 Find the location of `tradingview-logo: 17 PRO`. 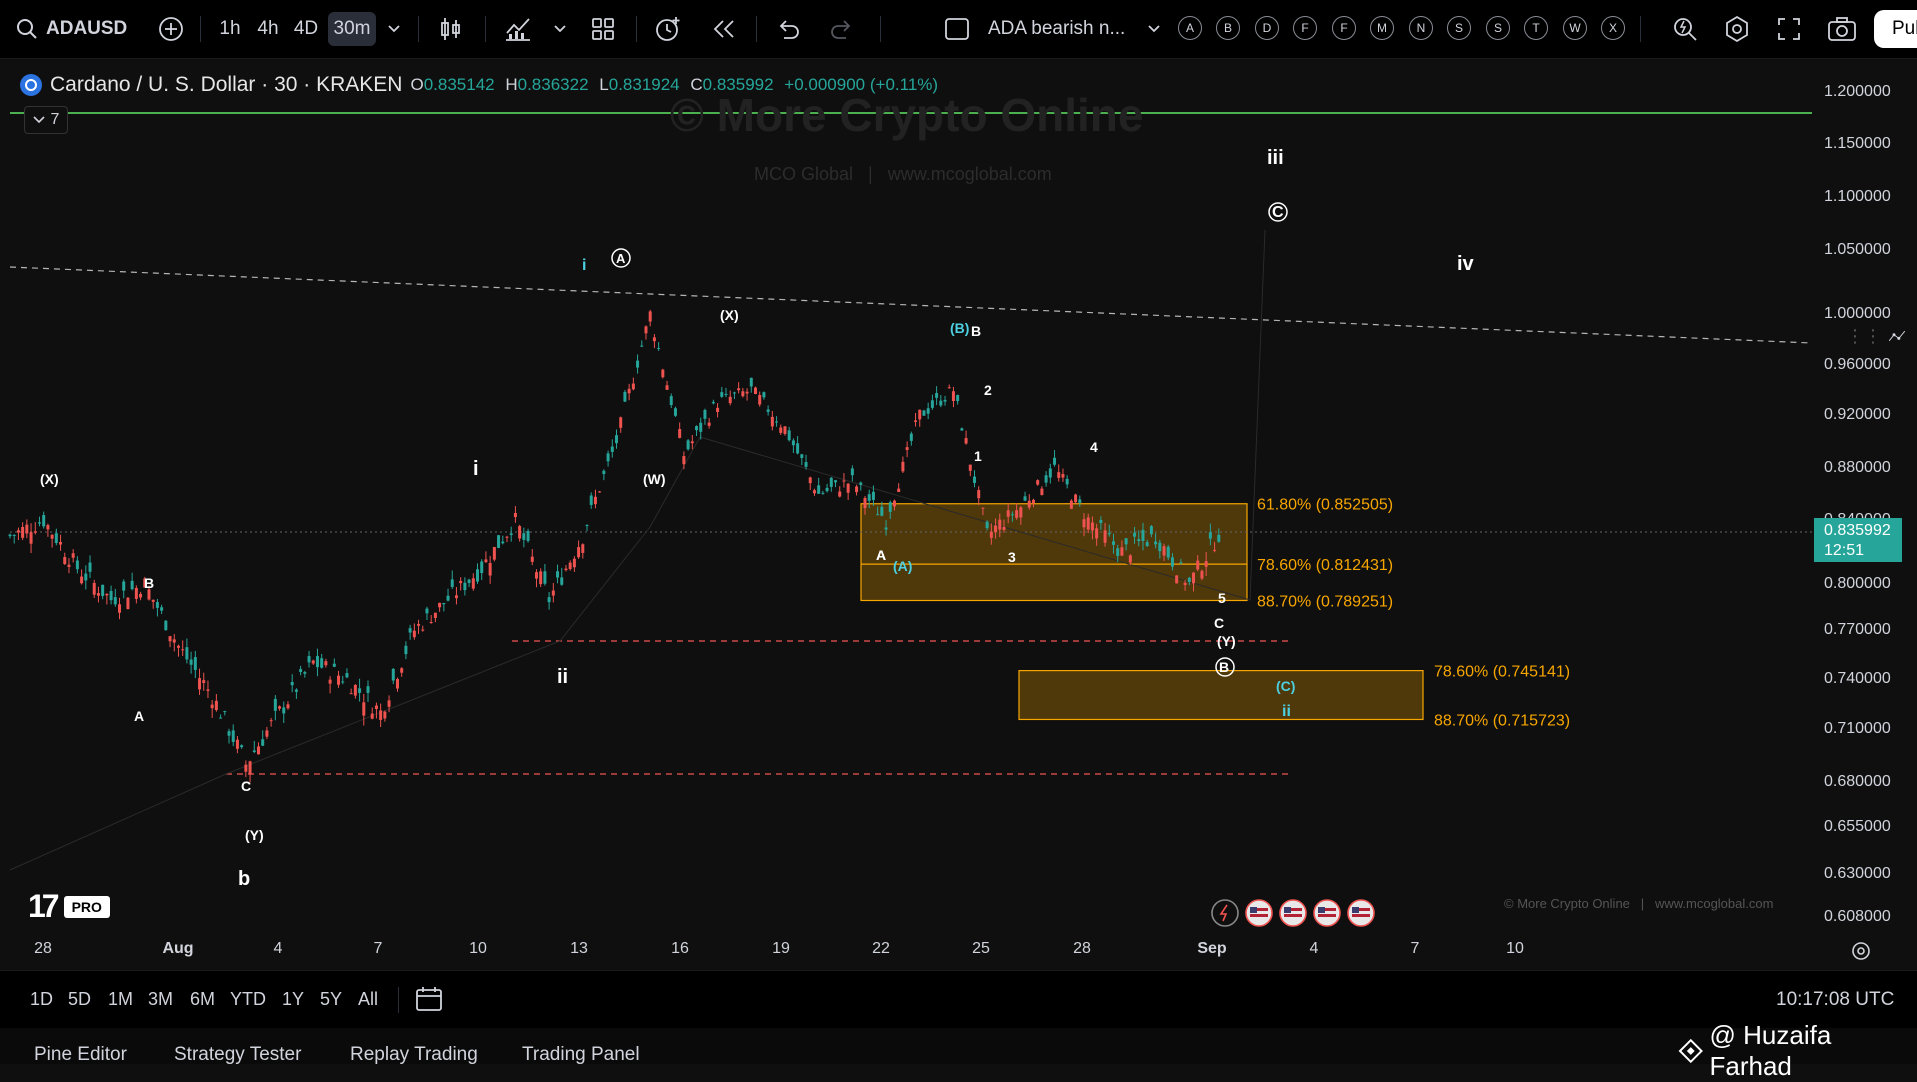

tradingview-logo: 17 PRO is located at coordinates (69, 906).